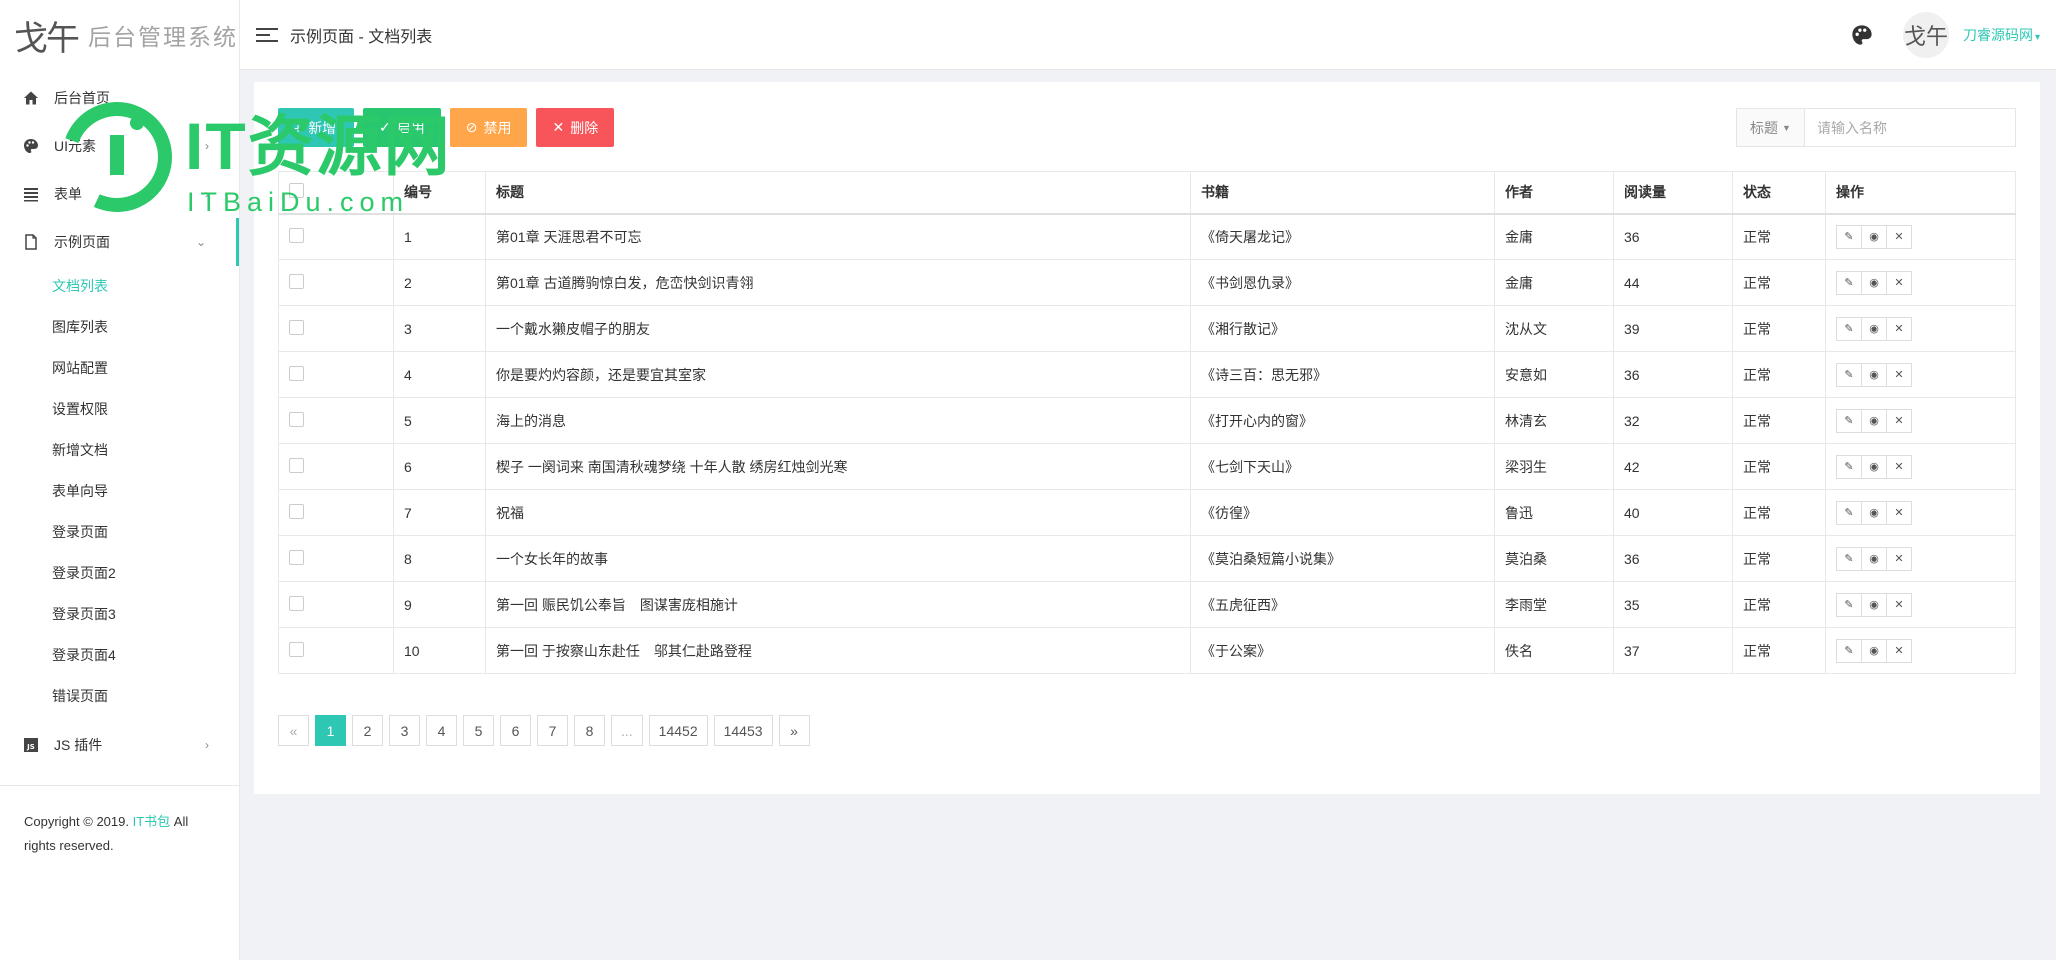 The image size is (2056, 960). What do you see at coordinates (552, 730) in the screenshot?
I see `page-button: 7` at bounding box center [552, 730].